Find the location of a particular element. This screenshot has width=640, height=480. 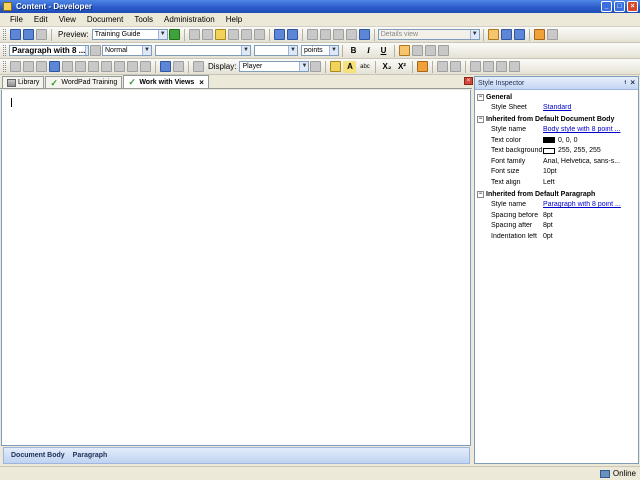

find-text-icon is located at coordinates (165, 66).